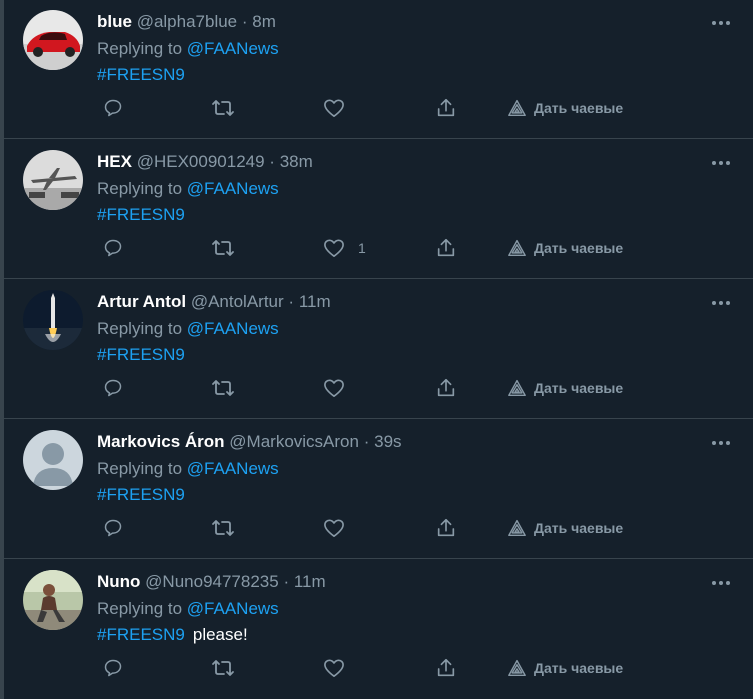 This screenshot has height=699, width=753. What do you see at coordinates (296, 161) in the screenshot?
I see `timestamp: 38m` at bounding box center [296, 161].